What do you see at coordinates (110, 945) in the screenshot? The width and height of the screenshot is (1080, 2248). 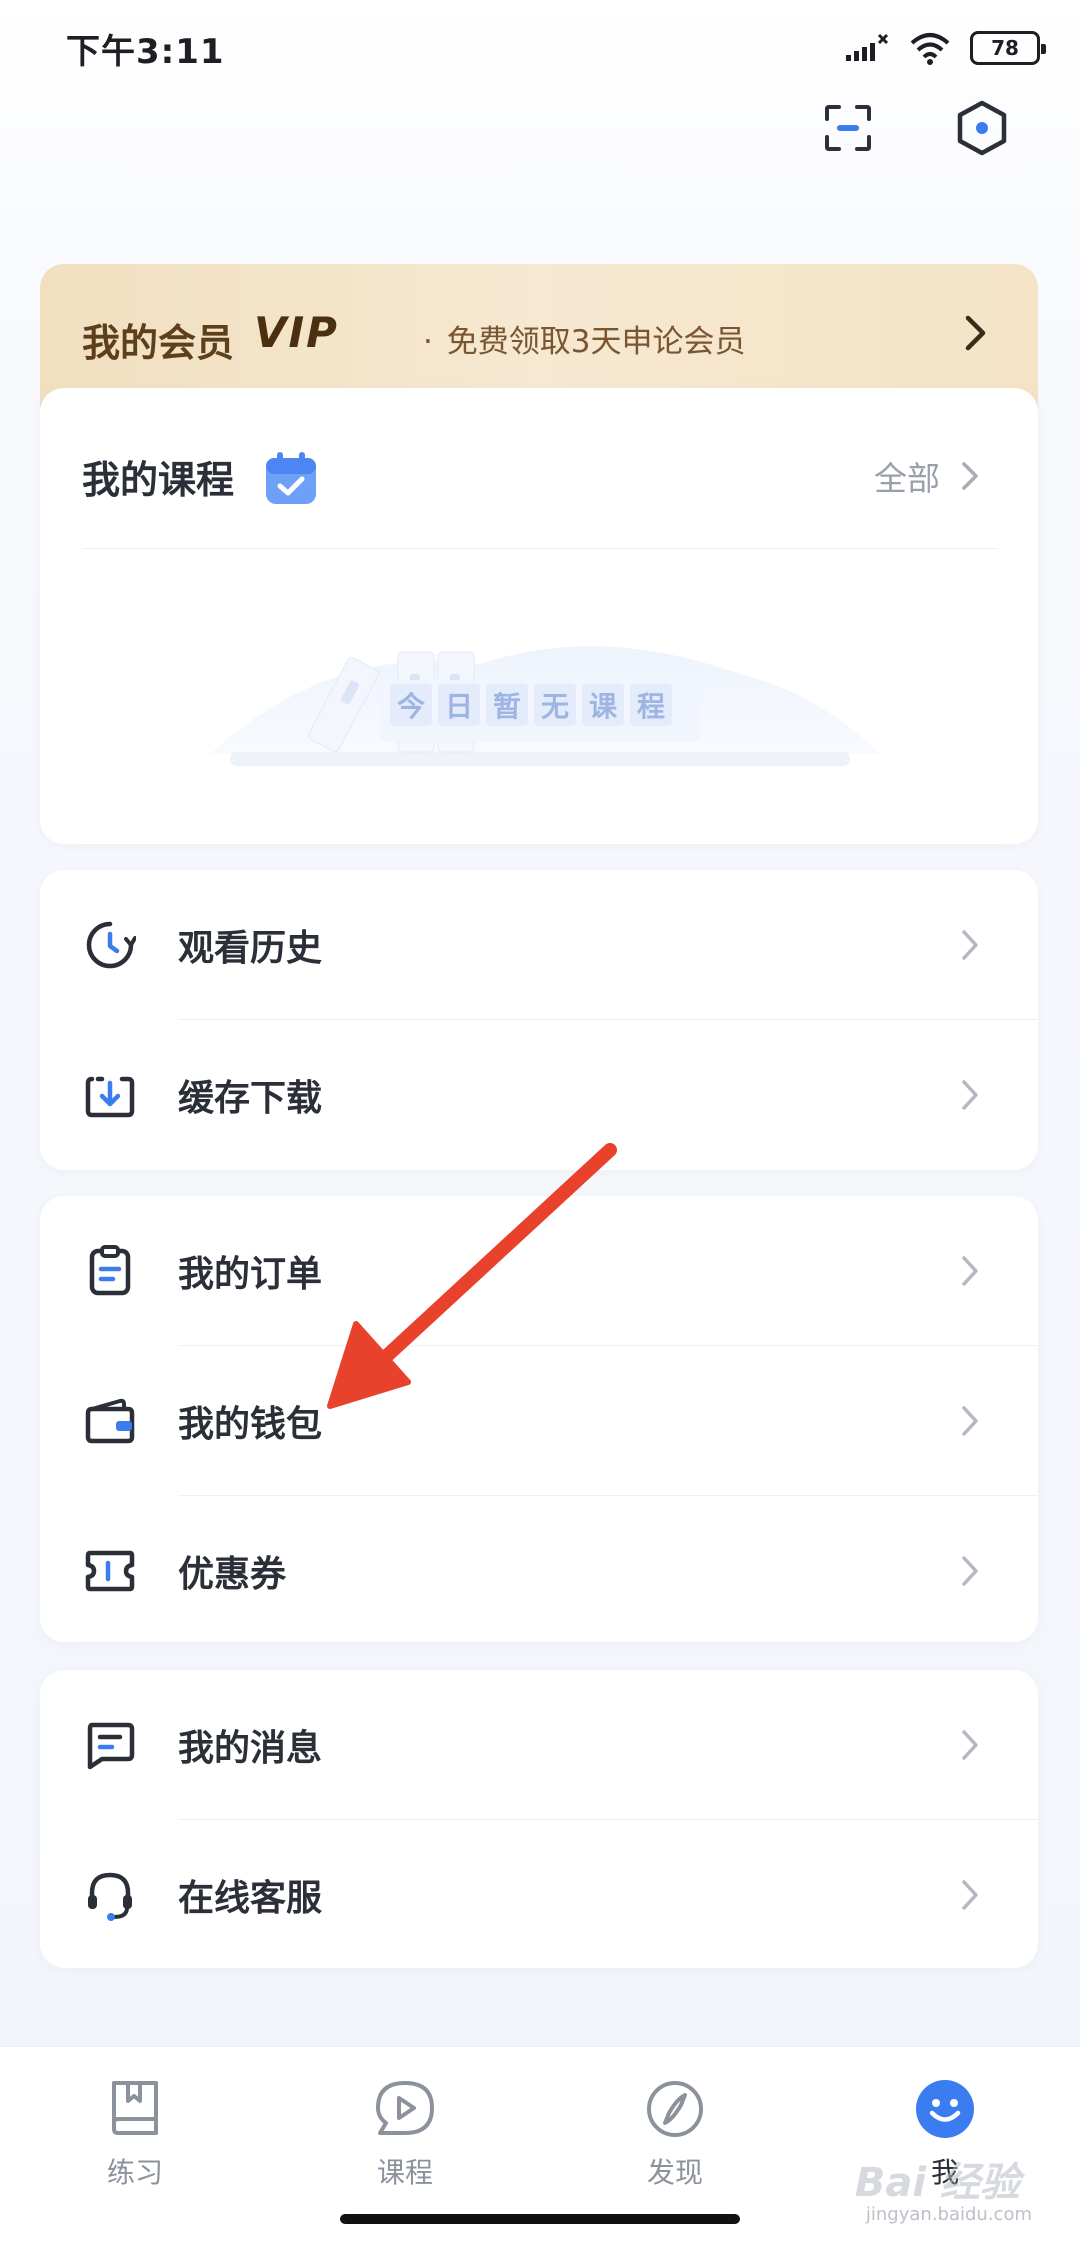 I see `clock-history-icon` at bounding box center [110, 945].